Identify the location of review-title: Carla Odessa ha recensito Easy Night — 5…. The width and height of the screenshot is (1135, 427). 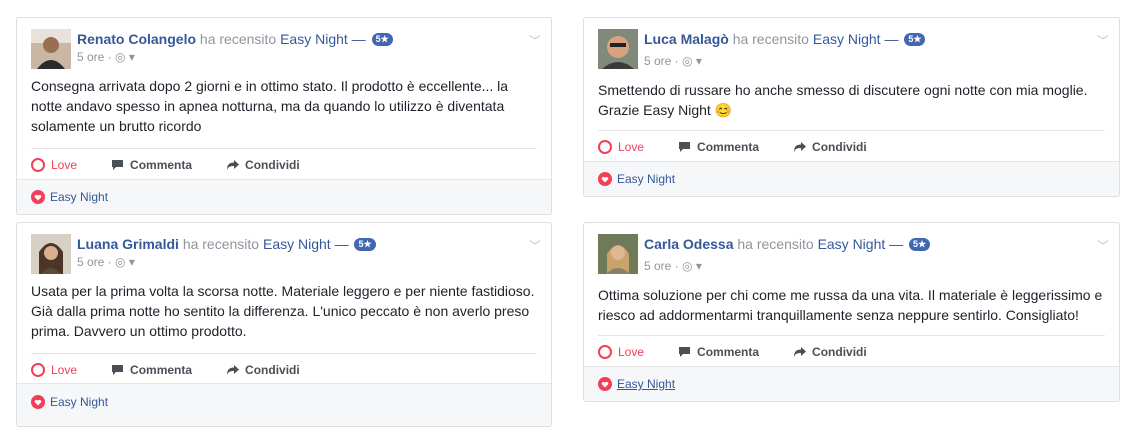
(787, 244).